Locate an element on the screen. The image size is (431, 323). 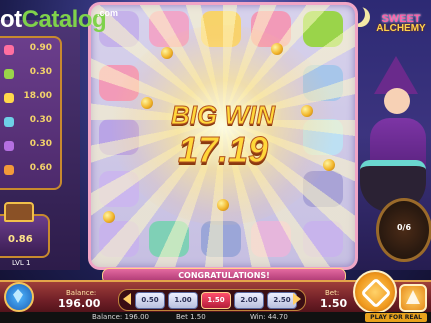
paytable-row: 0.90 is located at coordinates (30, 50).